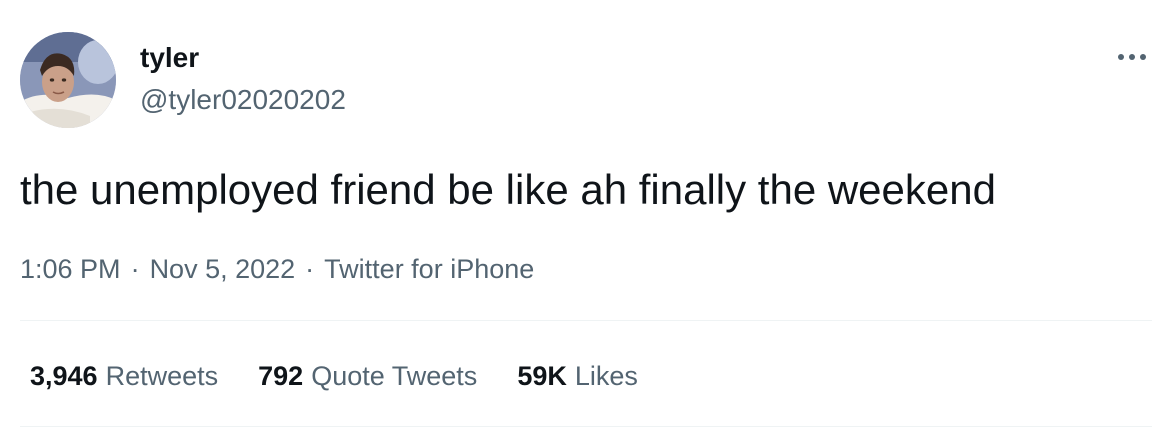  Describe the element at coordinates (243, 100) in the screenshot. I see `author-handle: @tyler02020202` at that location.